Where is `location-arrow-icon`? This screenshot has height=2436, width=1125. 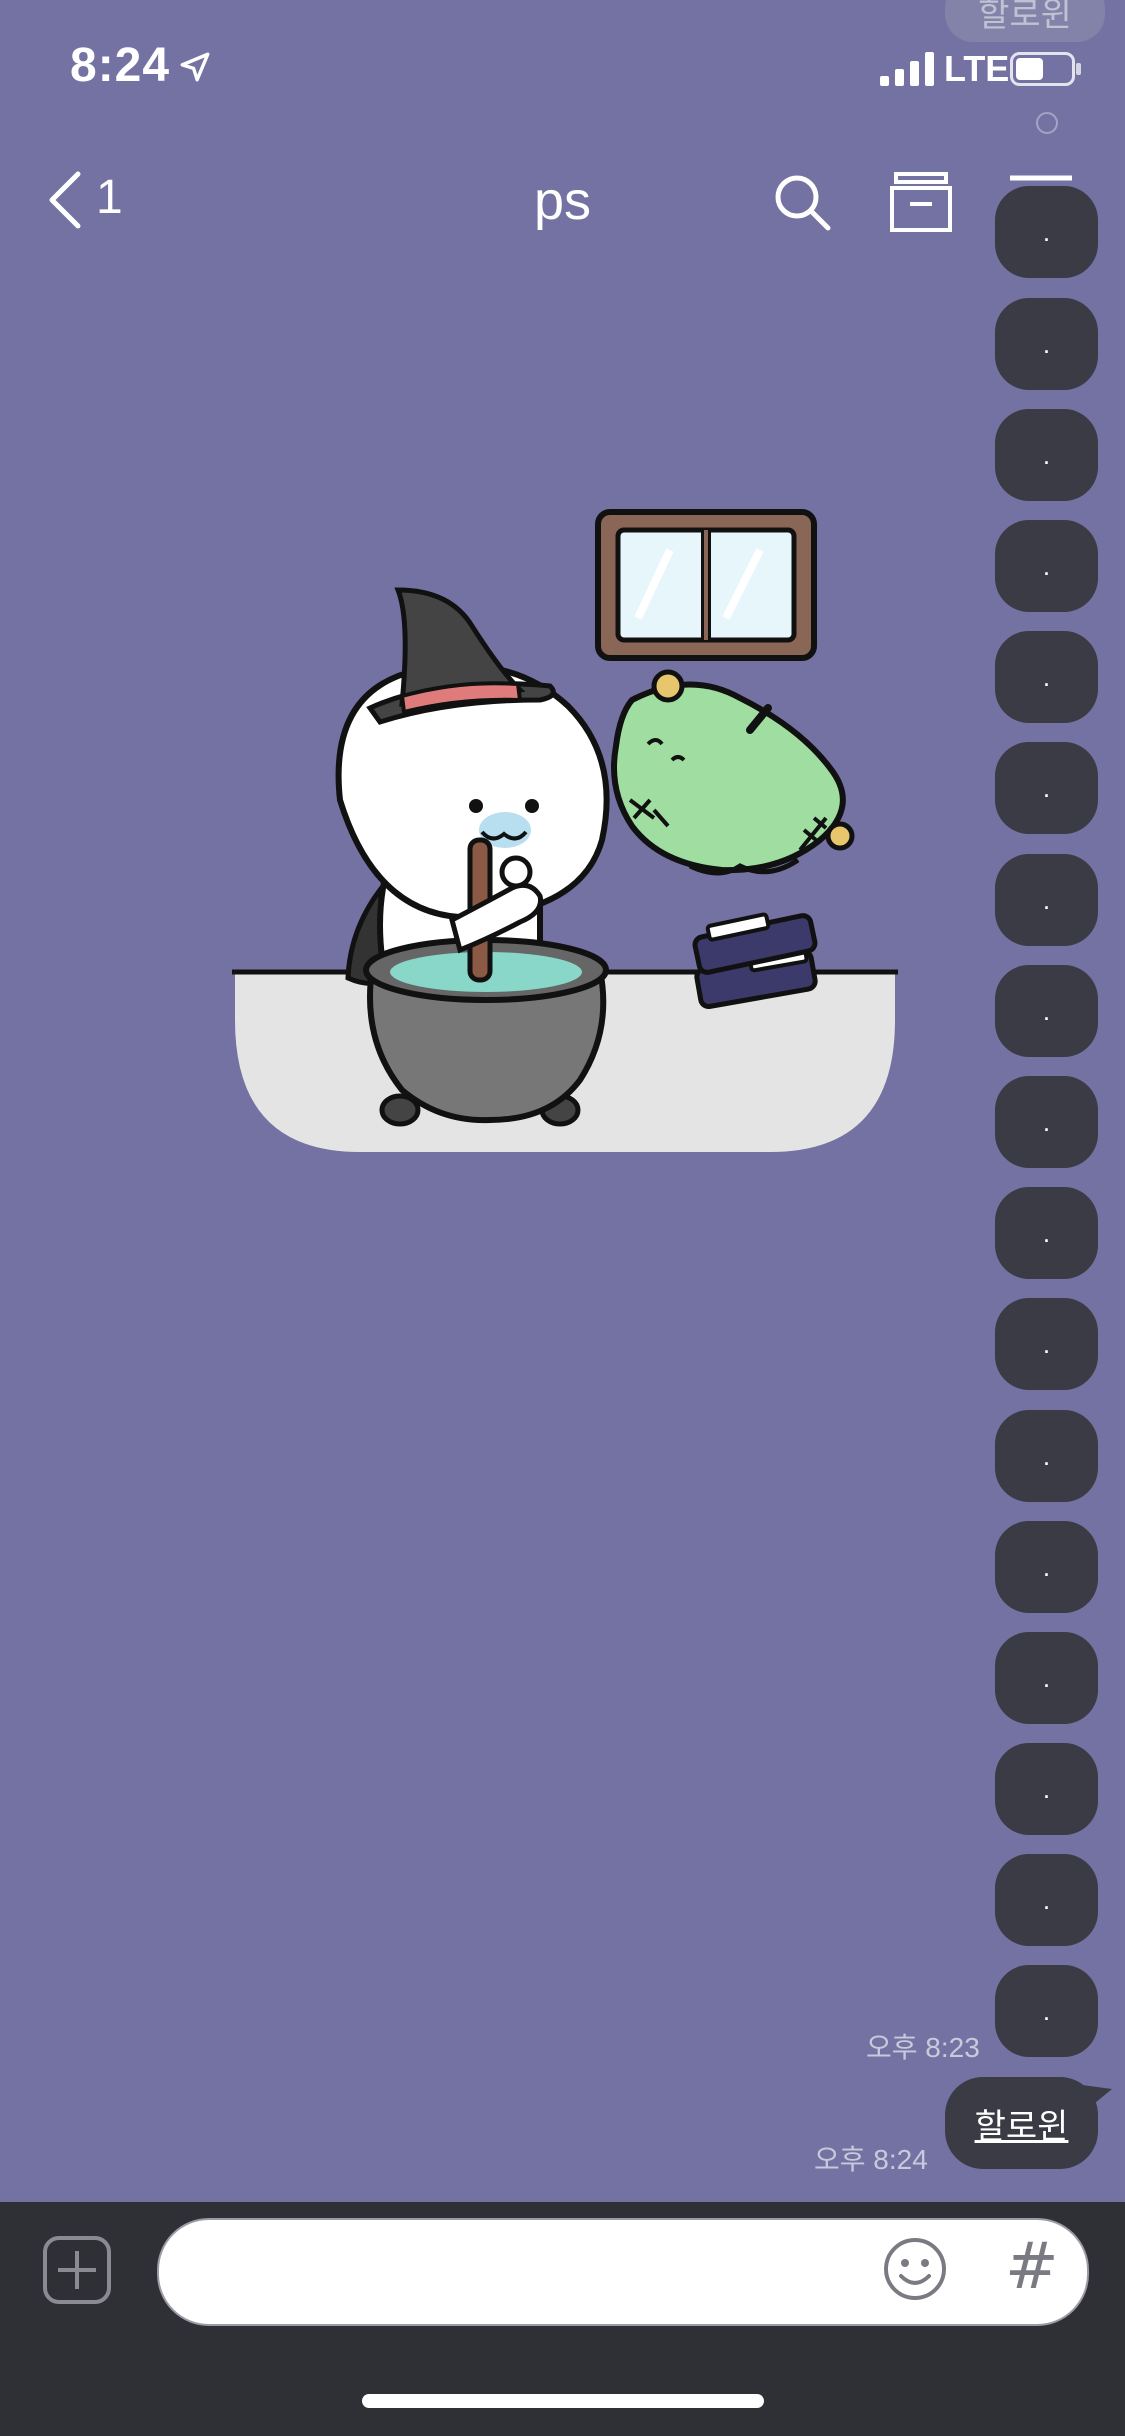
location-arrow-icon is located at coordinates (195, 67).